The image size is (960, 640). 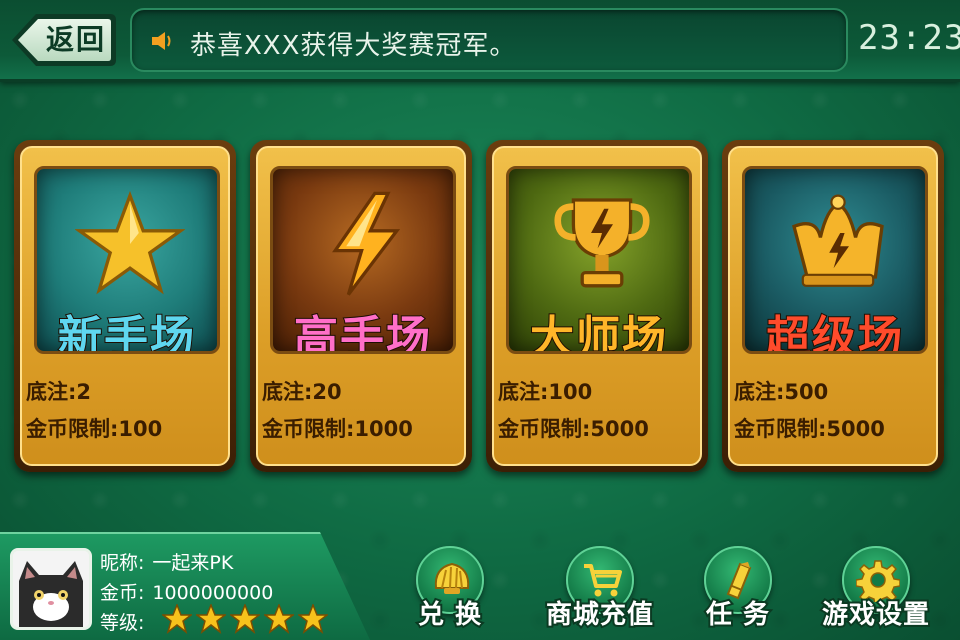 I want to click on room-screen: 超级场, so click(x=835, y=260).